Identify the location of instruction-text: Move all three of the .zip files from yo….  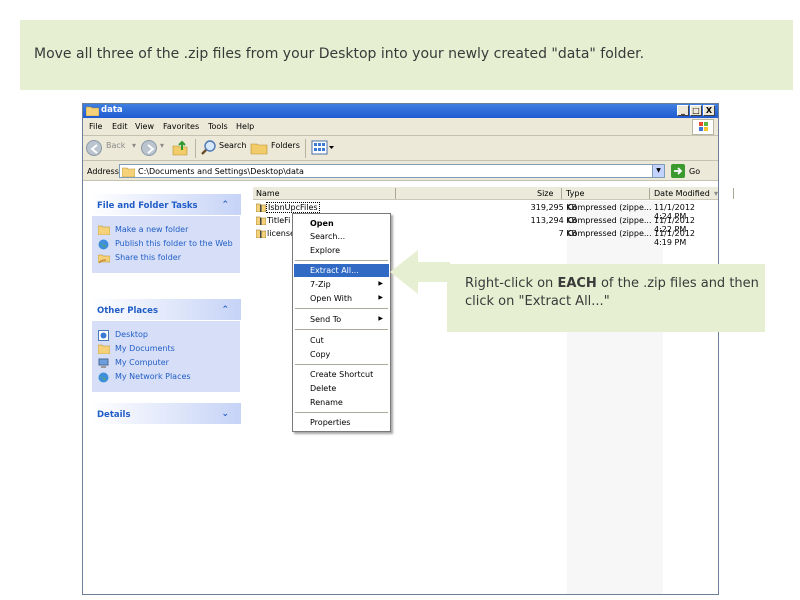
(339, 54).